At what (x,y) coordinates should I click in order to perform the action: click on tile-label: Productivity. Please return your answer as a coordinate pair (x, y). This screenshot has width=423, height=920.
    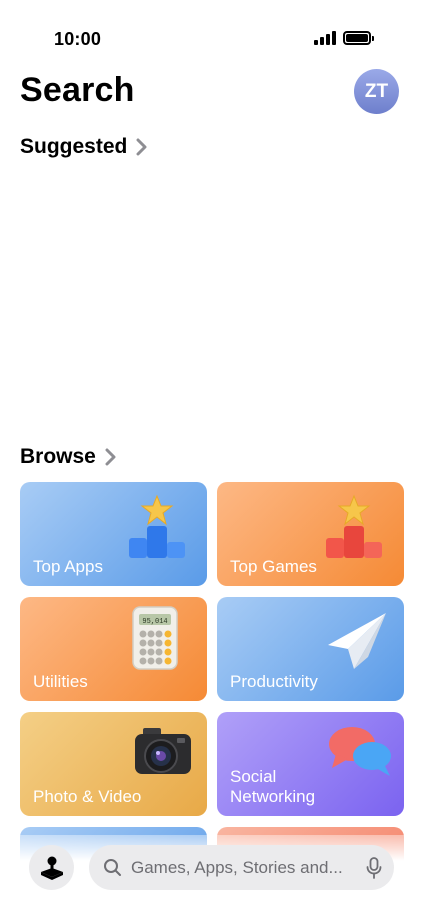
    Looking at the image, I should click on (274, 681).